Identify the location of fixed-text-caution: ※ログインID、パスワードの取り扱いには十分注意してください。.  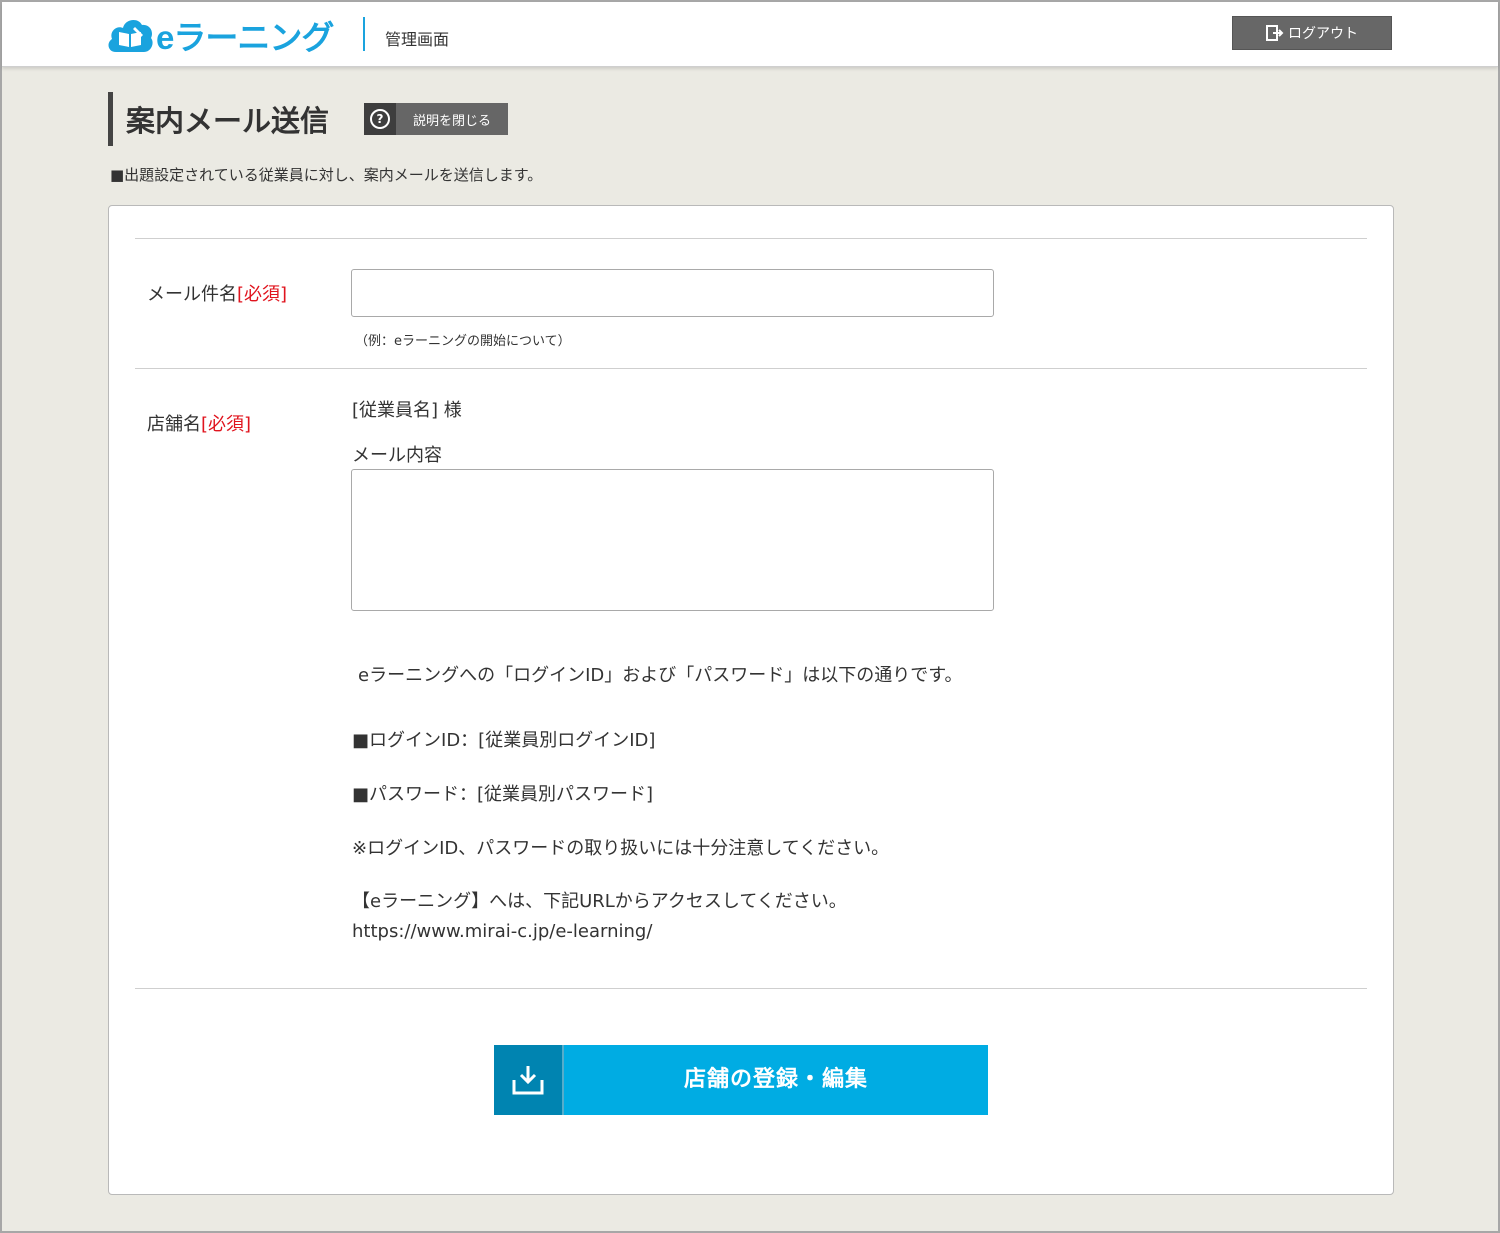
(621, 848).